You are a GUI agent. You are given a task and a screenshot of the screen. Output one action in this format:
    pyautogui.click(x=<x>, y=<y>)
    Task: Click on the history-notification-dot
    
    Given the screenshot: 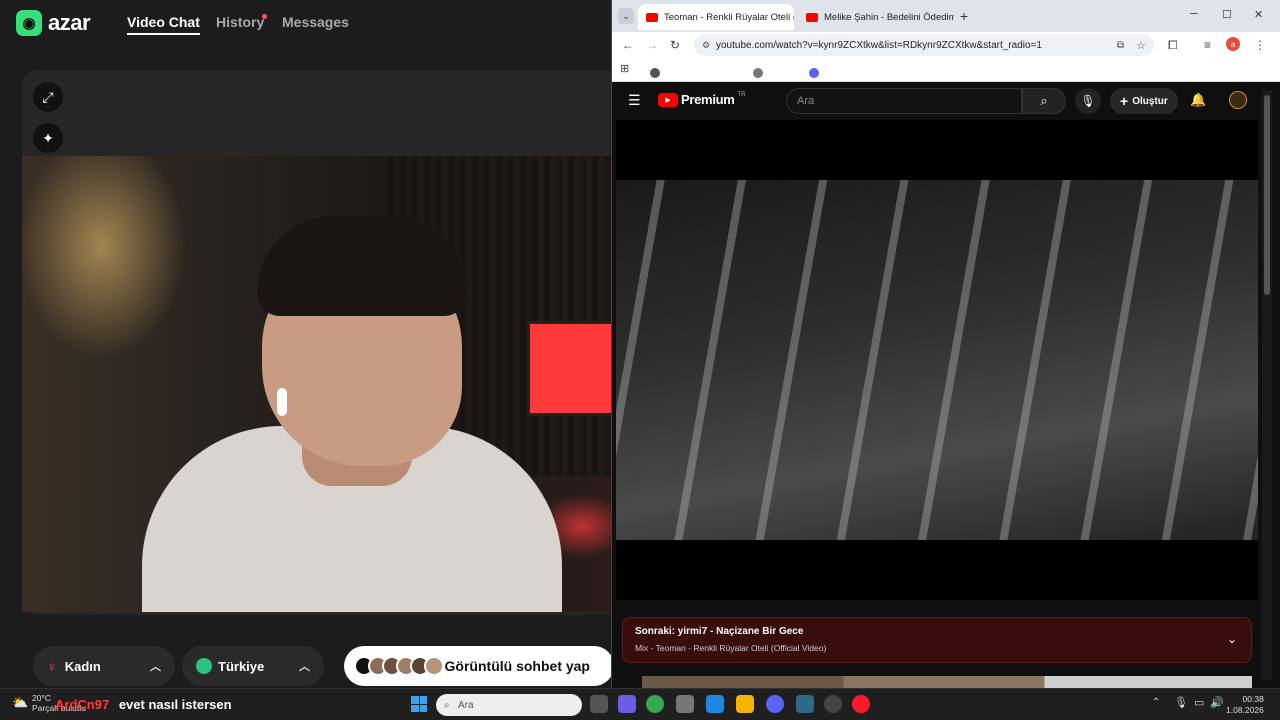 What is the action you would take?
    pyautogui.click(x=264, y=16)
    